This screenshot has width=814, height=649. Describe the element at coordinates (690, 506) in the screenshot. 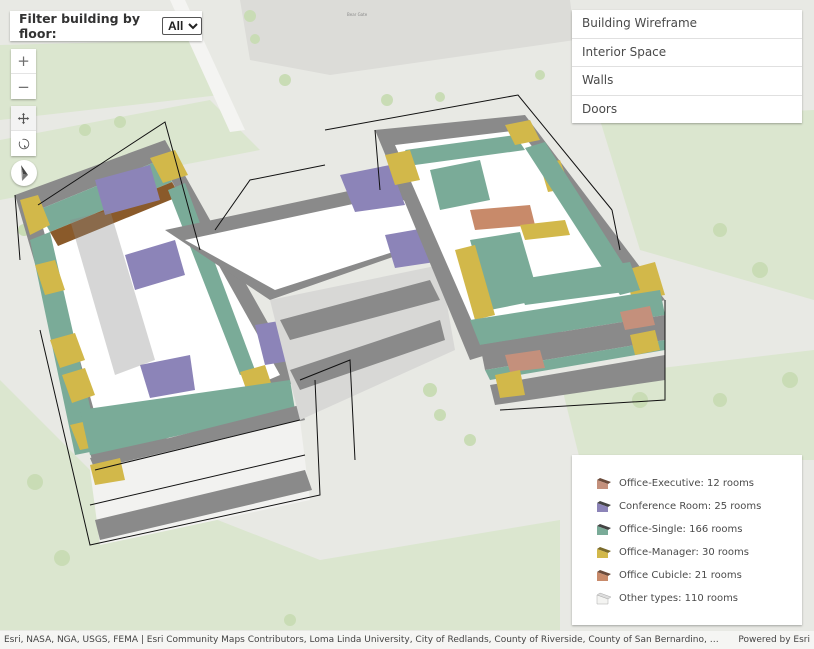

I see `legend-label: Conference Room: 25 rooms` at that location.